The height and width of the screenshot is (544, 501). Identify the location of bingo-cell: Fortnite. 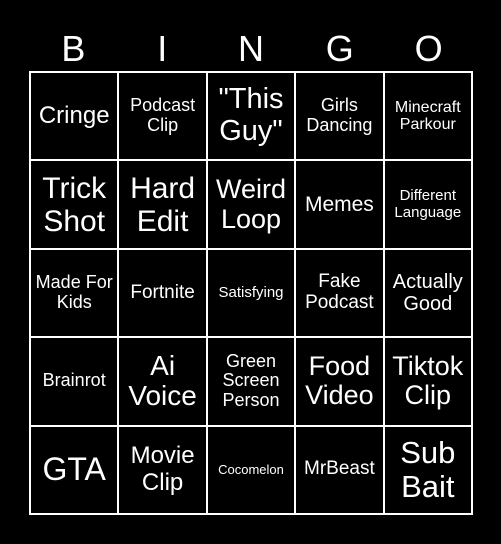
(162, 293).